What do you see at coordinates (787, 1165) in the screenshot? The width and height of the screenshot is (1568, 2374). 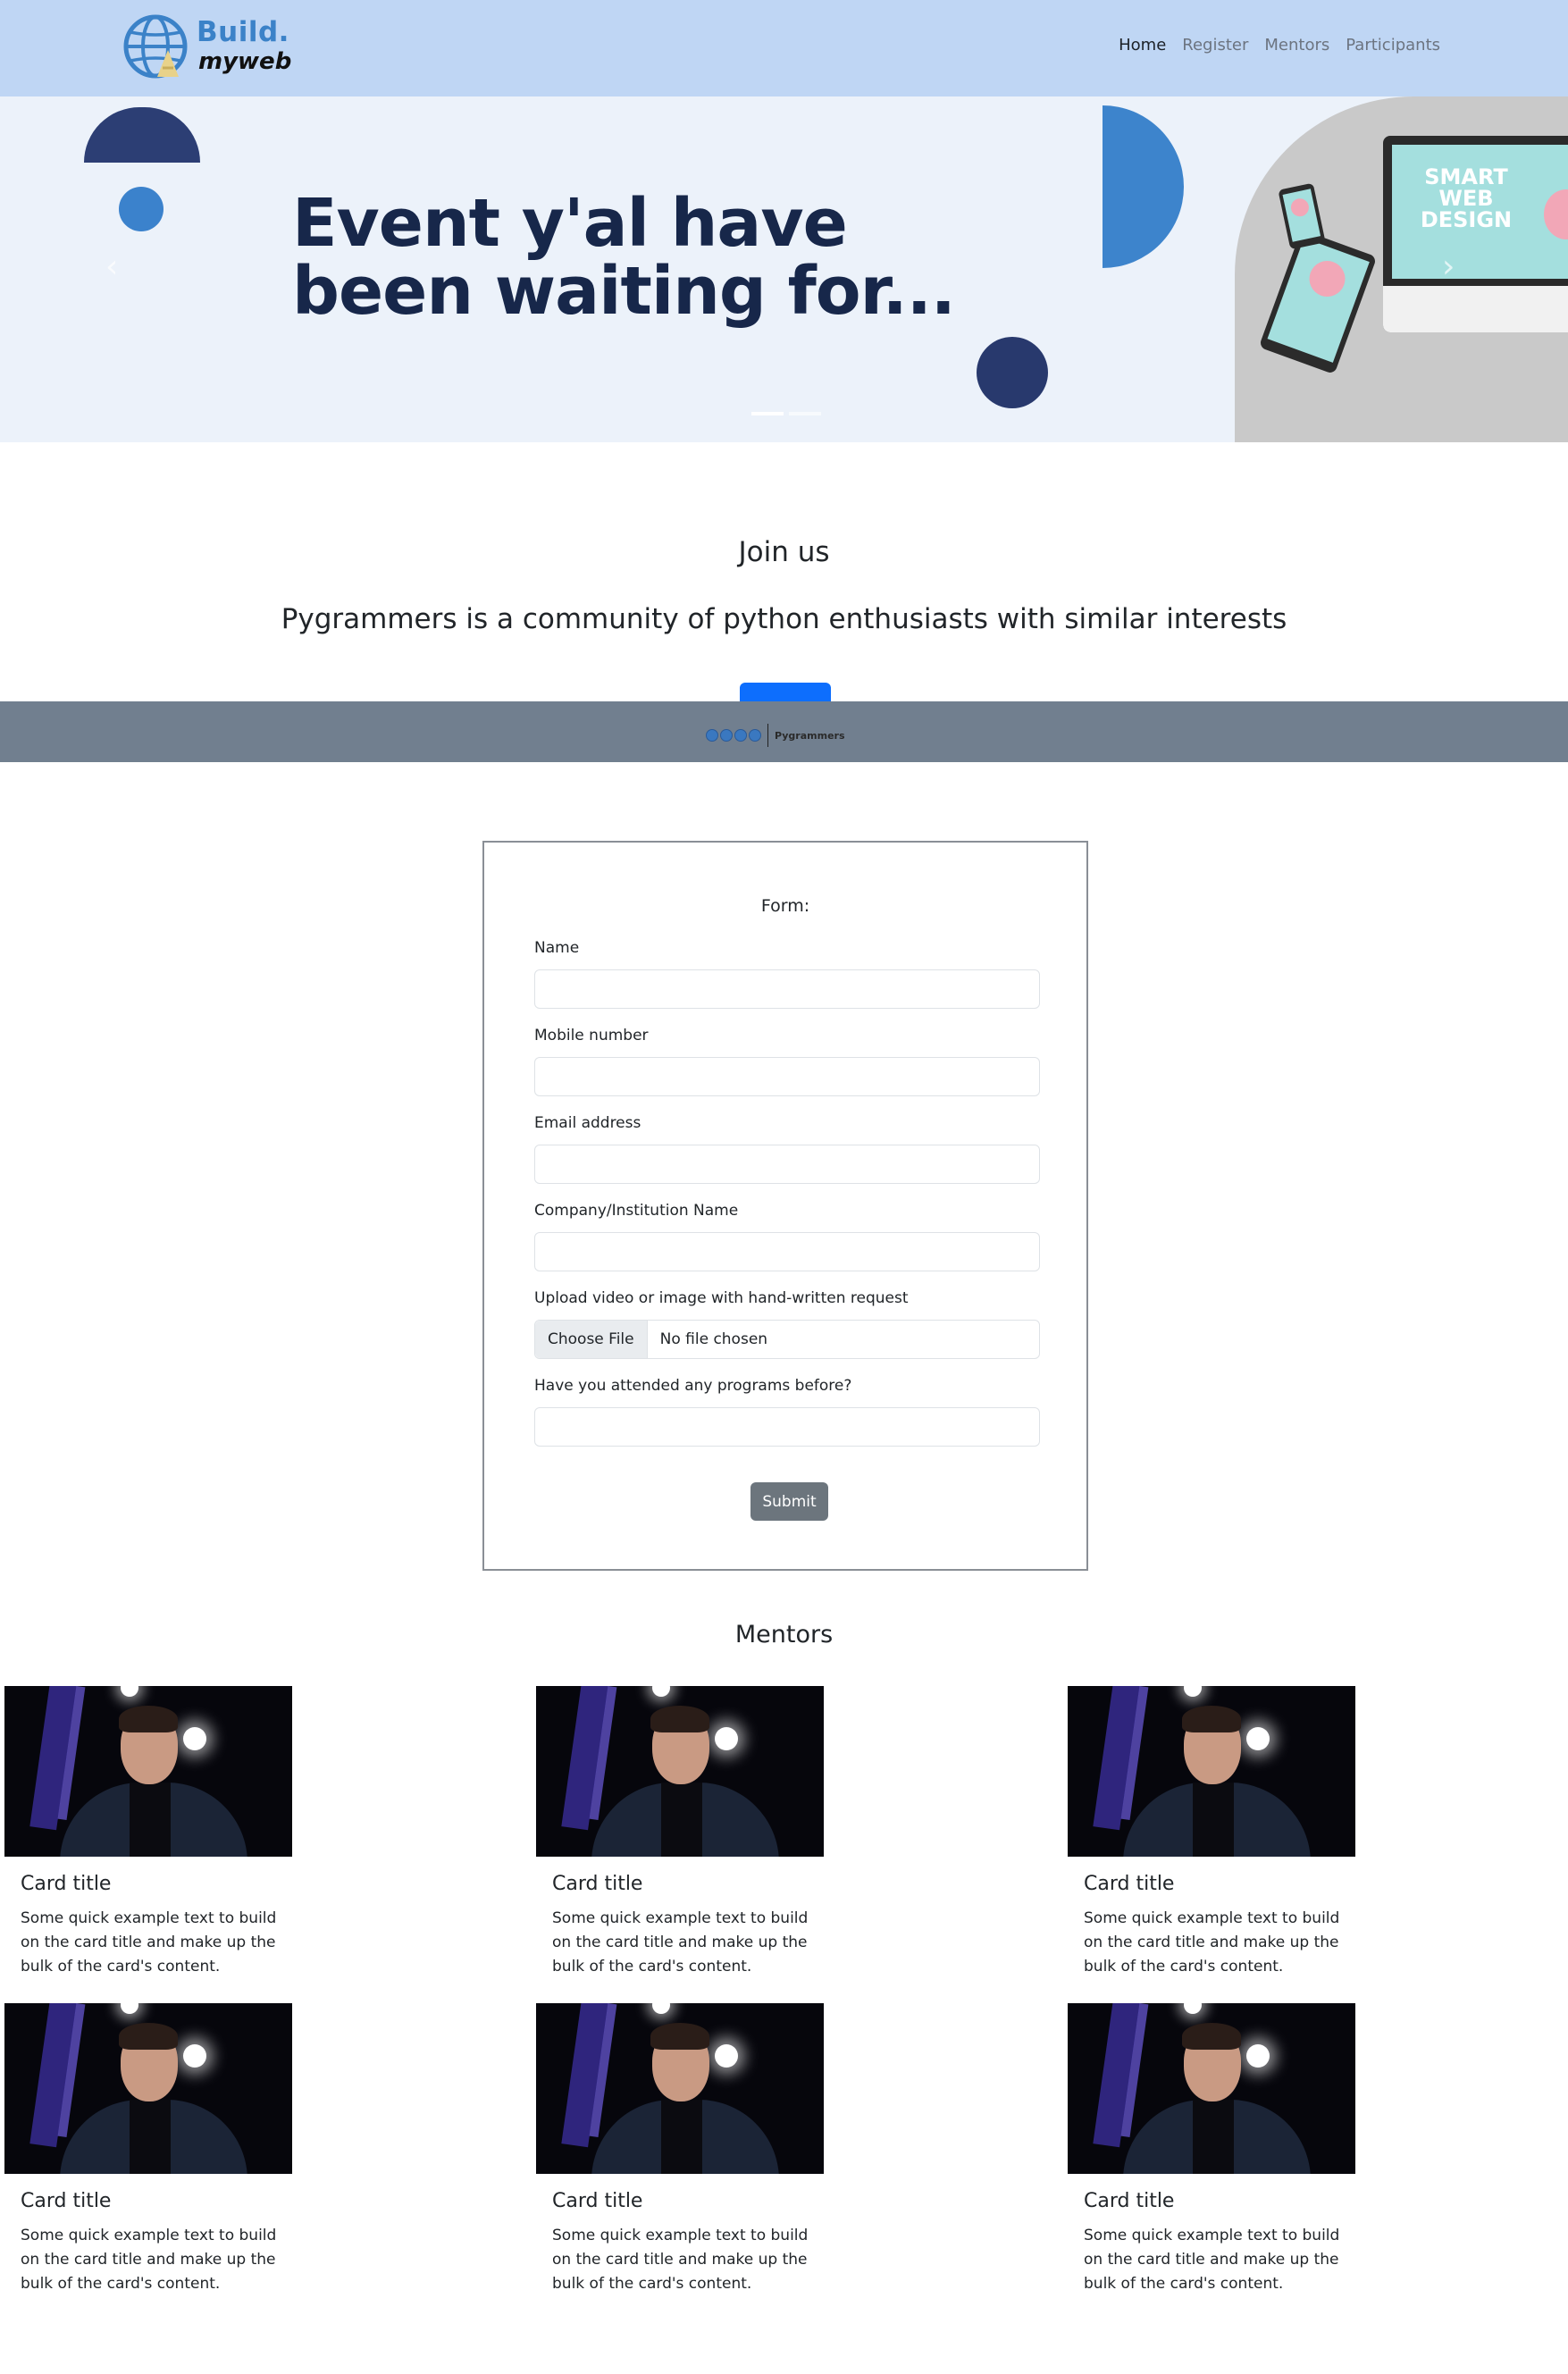 I see `email-input` at bounding box center [787, 1165].